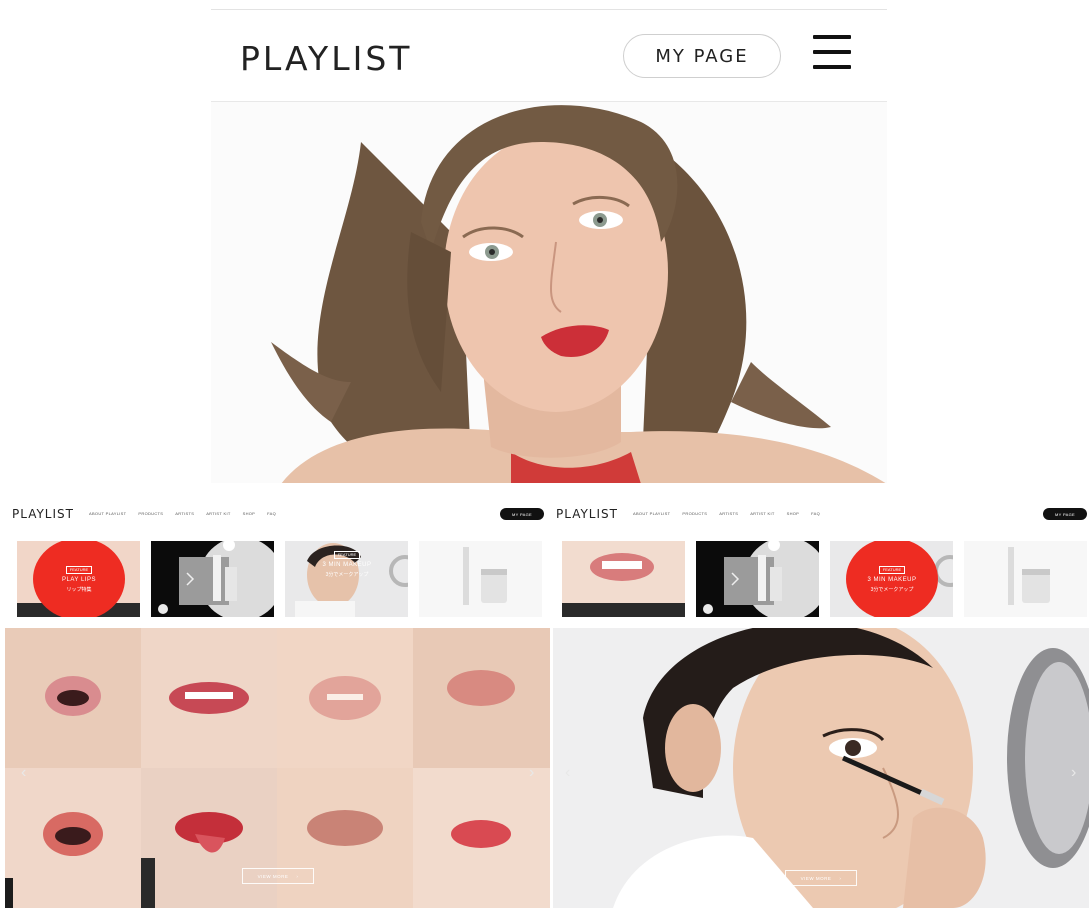 Image resolution: width=1089 pixels, height=908 pixels. What do you see at coordinates (549, 56) in the screenshot?
I see `mobile-header: PLAYLIST MY PAGE` at bounding box center [549, 56].